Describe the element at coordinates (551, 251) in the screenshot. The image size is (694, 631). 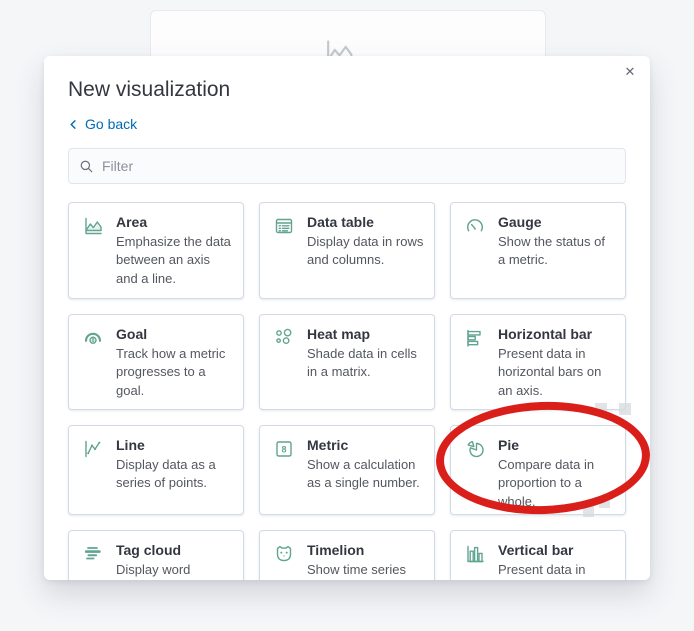
I see `card-description: Show the status of a metric.` at that location.